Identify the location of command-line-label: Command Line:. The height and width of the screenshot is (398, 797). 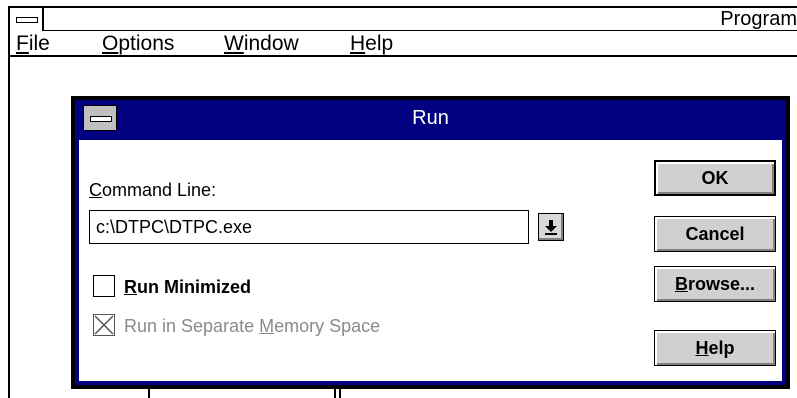
(153, 190).